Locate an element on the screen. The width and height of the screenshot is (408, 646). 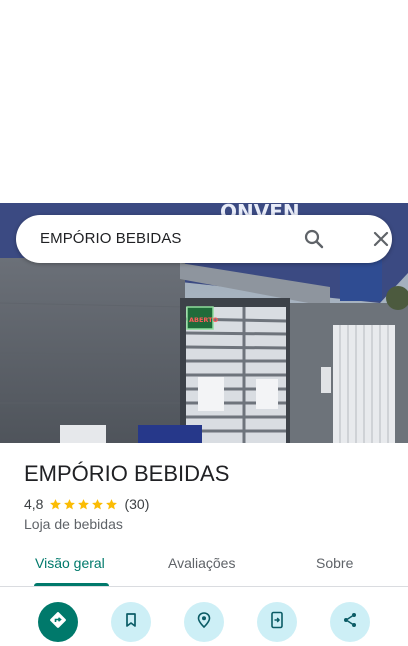
action-bar is located at coordinates (204, 617).